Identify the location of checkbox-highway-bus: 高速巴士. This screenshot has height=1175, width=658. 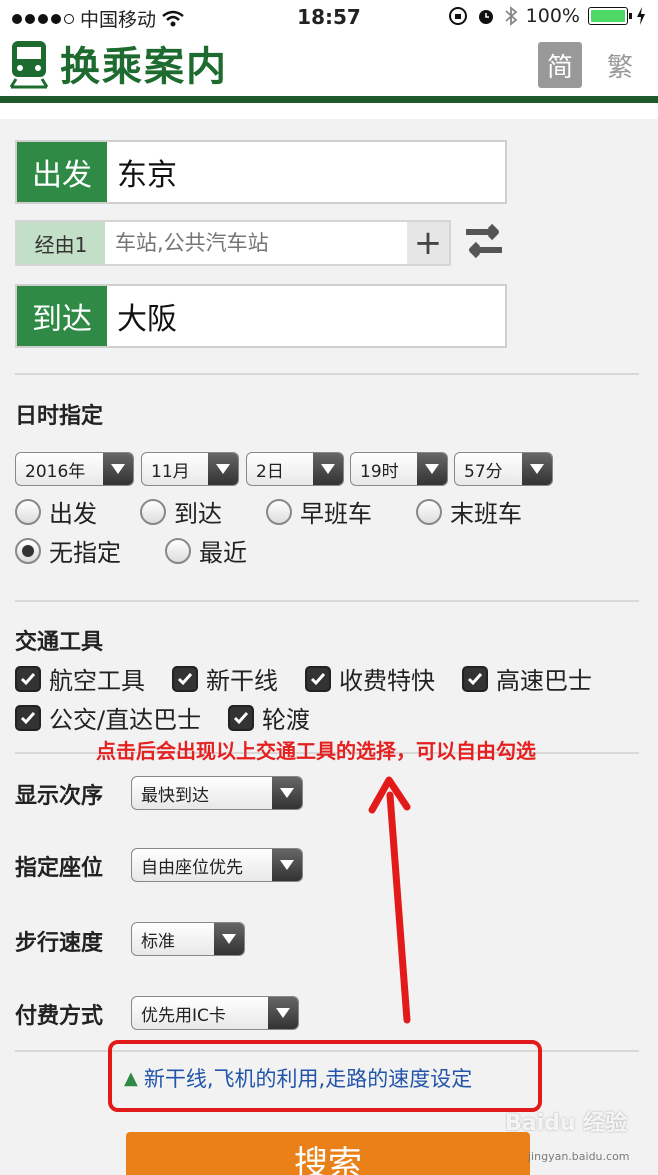
(527, 678).